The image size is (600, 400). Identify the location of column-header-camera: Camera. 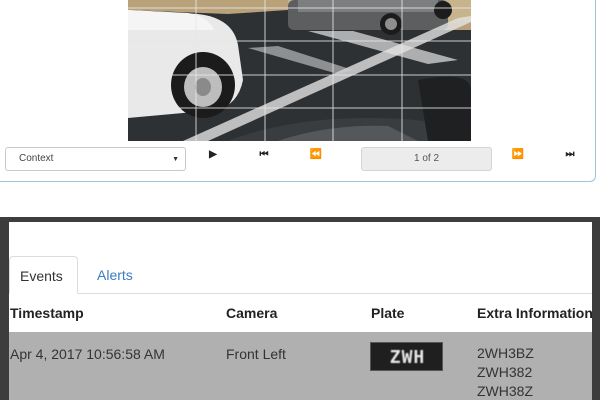
(251, 313).